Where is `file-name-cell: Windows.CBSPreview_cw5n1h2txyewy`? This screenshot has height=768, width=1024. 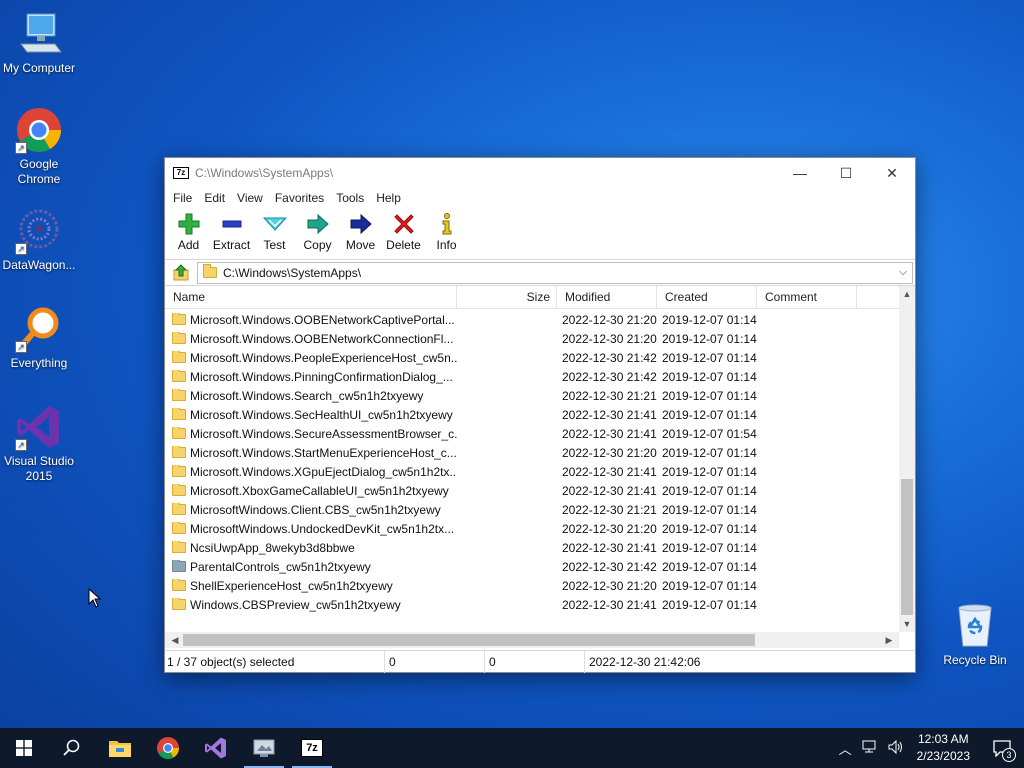
file-name-cell: Windows.CBSPreview_cw5n1h2txyewy is located at coordinates (311, 604).